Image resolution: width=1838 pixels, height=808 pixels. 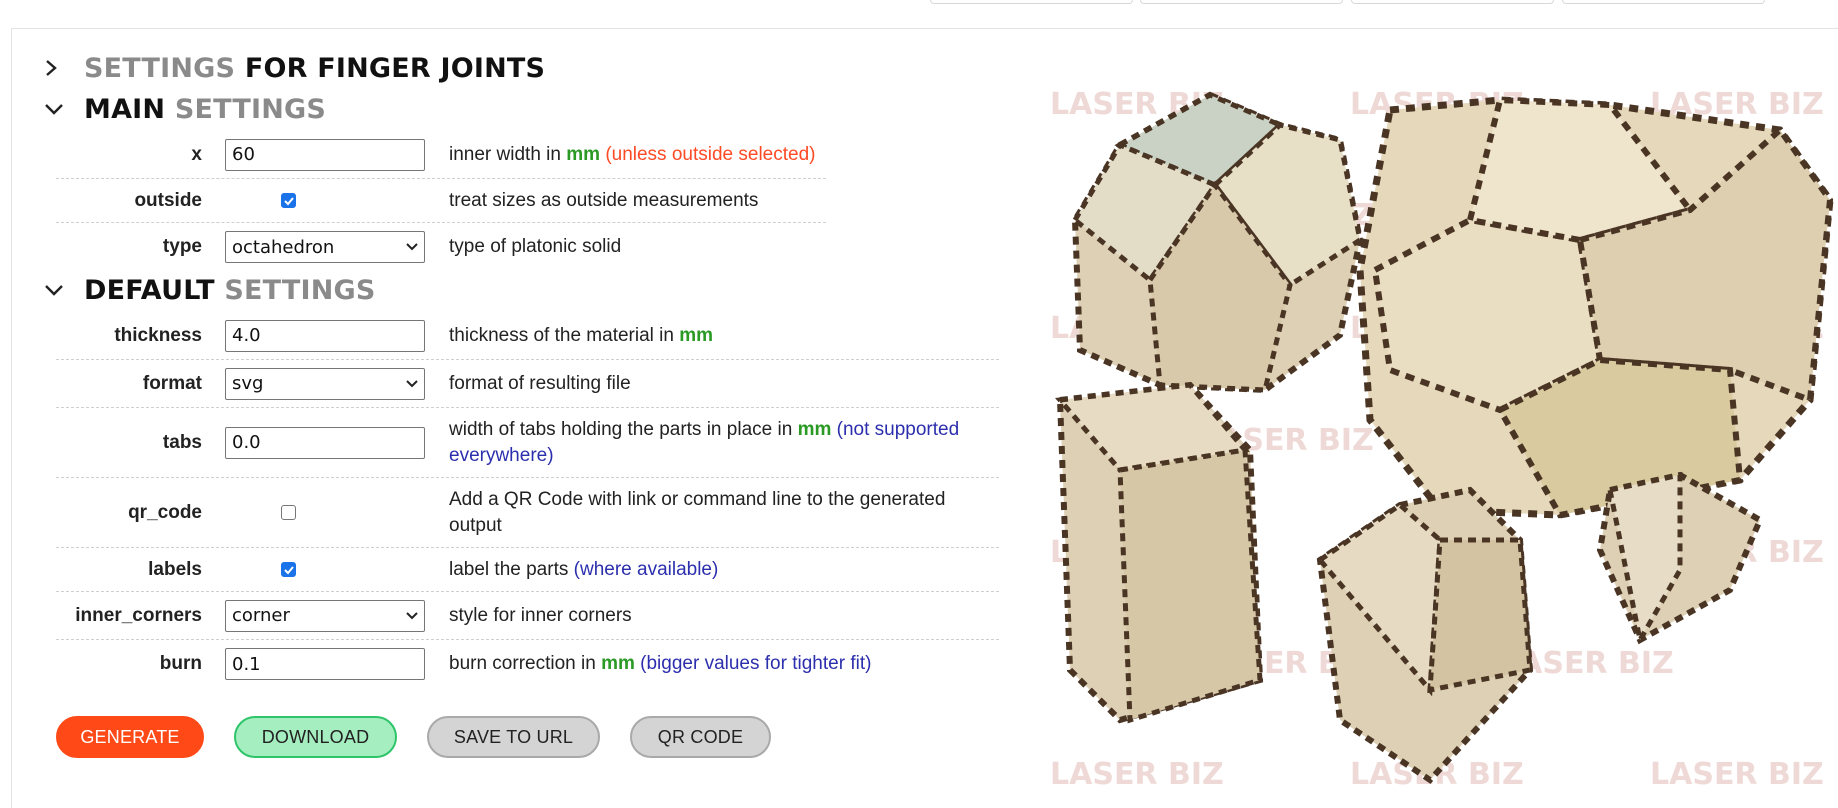 What do you see at coordinates (564, 335) in the screenshot?
I see `desc-text: thickness of the material in` at bounding box center [564, 335].